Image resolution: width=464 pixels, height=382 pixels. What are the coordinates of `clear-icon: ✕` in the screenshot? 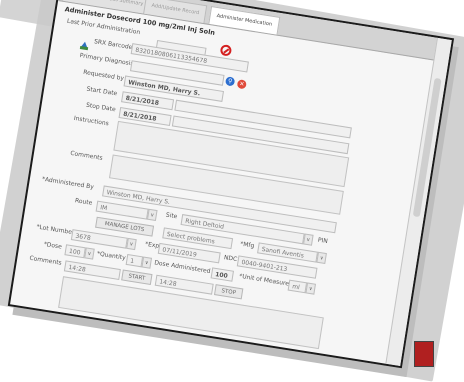 It's located at (241, 84).